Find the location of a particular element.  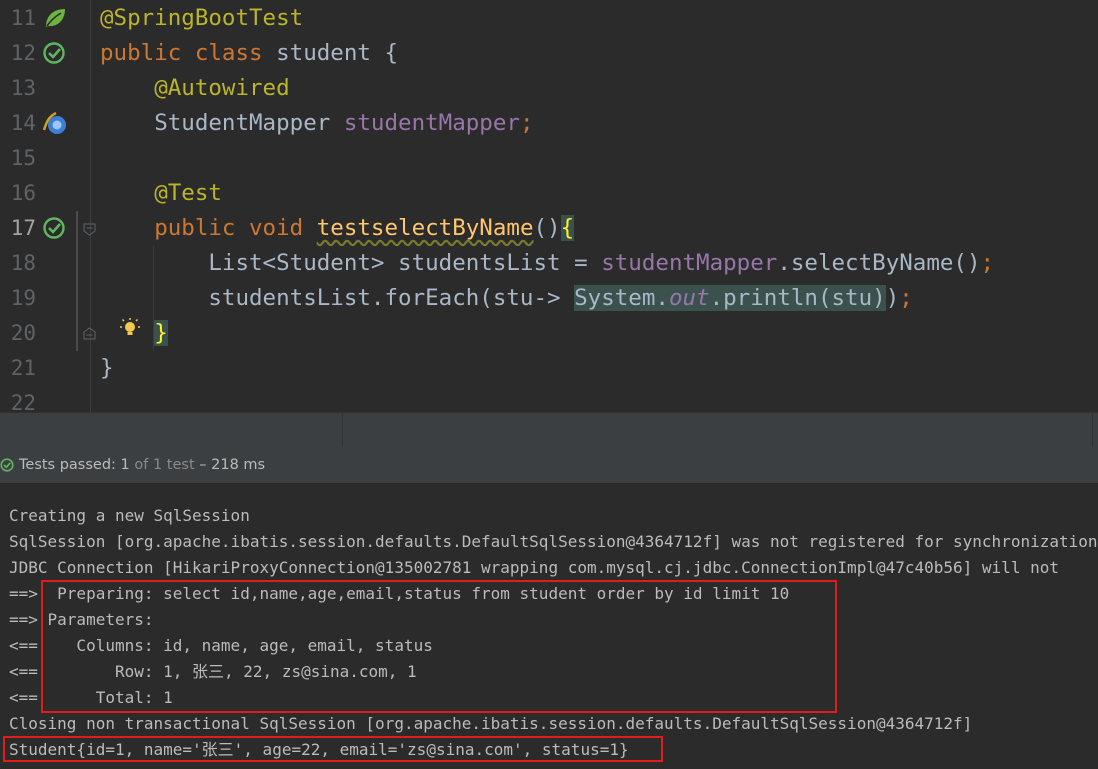

code-line-13: @Autowired is located at coordinates (195, 88).